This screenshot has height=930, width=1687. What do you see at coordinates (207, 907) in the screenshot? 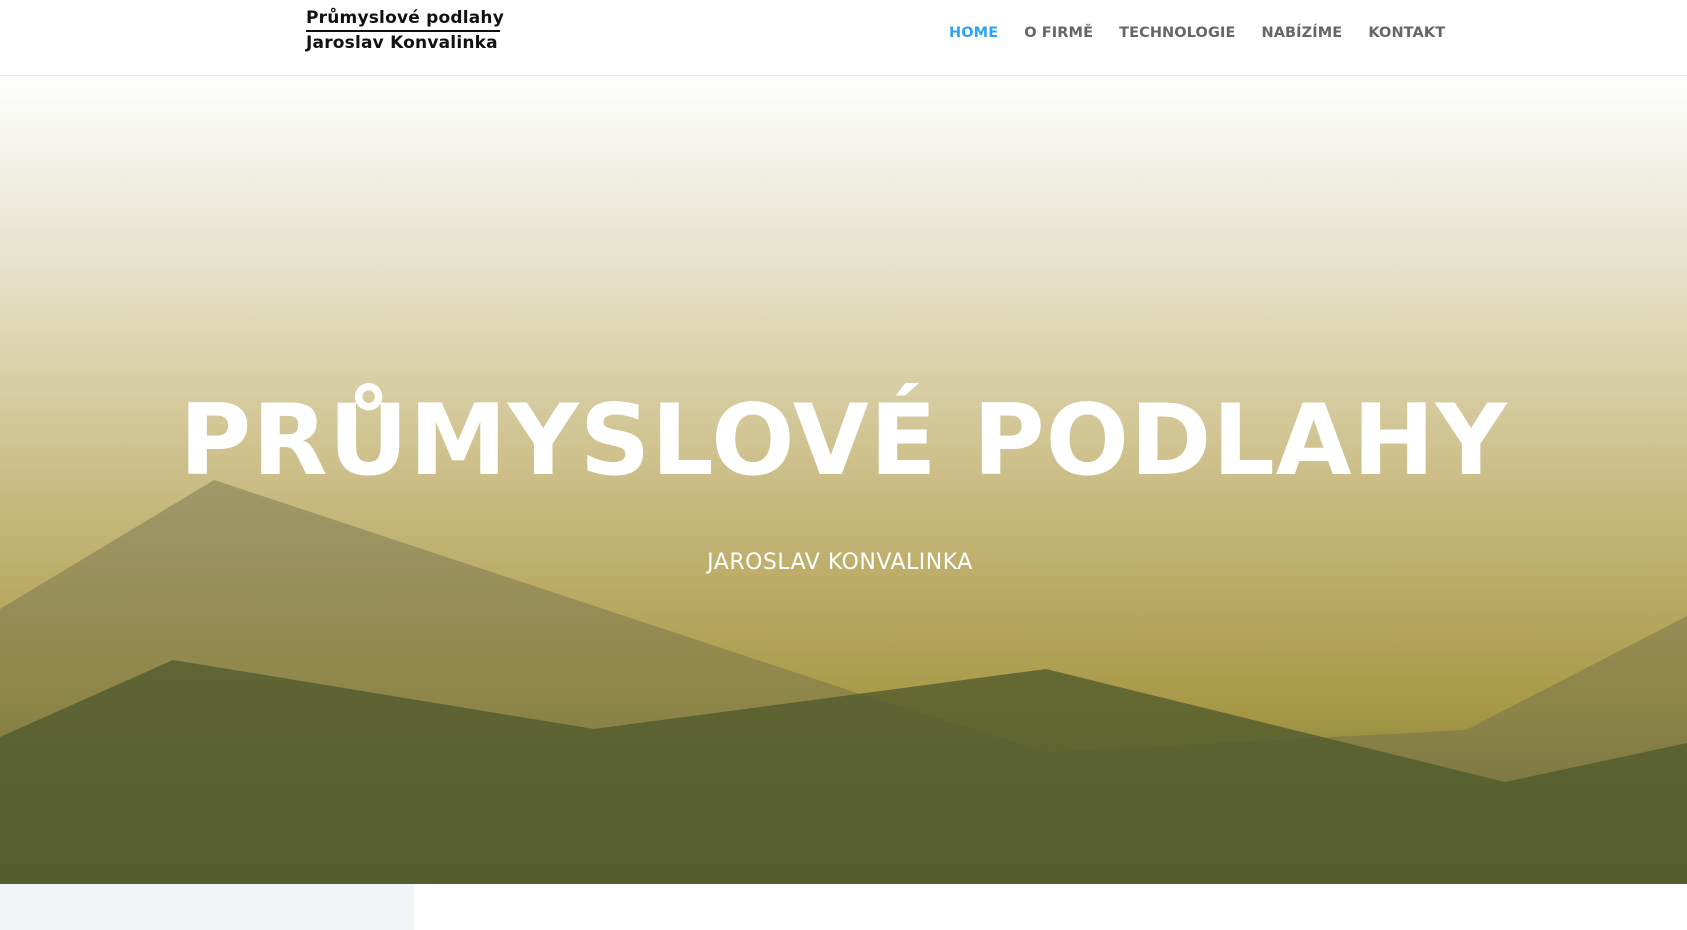
I see `content-left-panel` at bounding box center [207, 907].